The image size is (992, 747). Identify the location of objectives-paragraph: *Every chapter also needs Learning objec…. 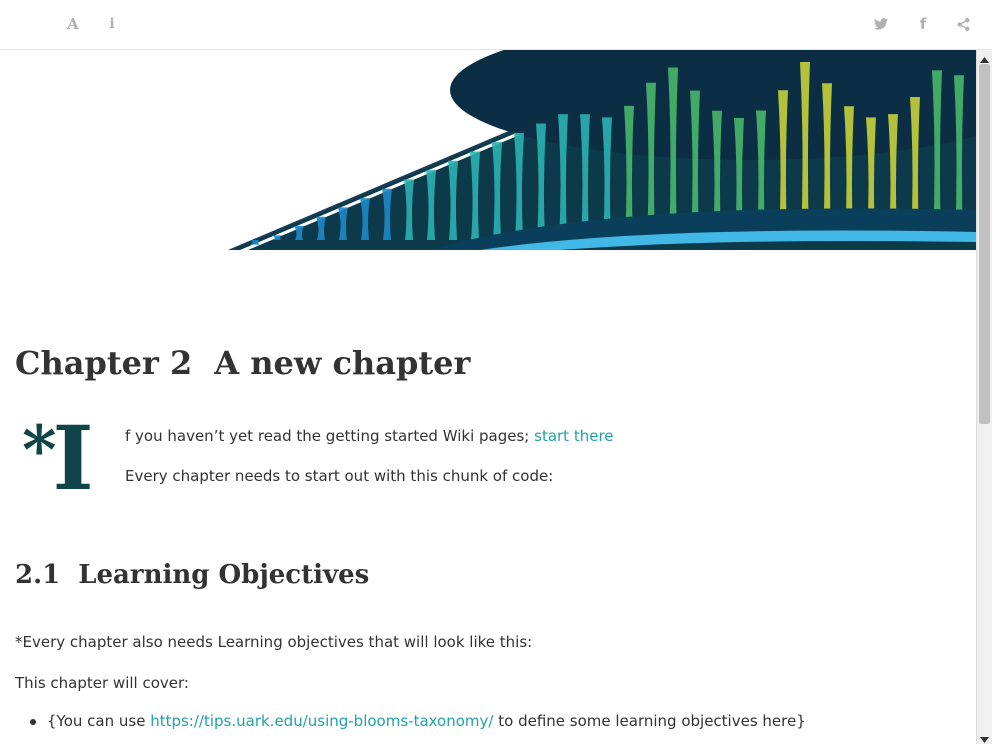
(274, 642).